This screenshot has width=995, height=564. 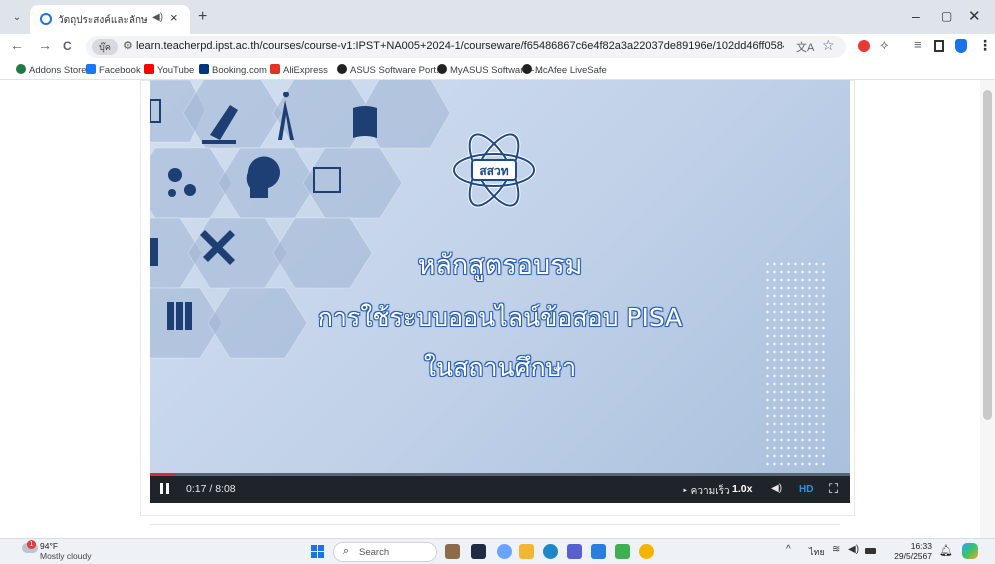 I want to click on playback-speed-button: ‣ ความเร็ว, so click(x=706, y=491).